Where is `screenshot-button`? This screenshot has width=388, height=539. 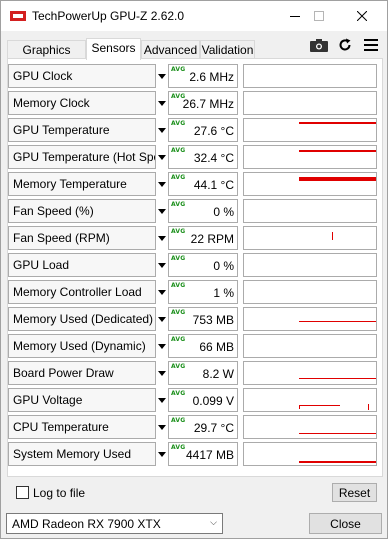 screenshot-button is located at coordinates (319, 45).